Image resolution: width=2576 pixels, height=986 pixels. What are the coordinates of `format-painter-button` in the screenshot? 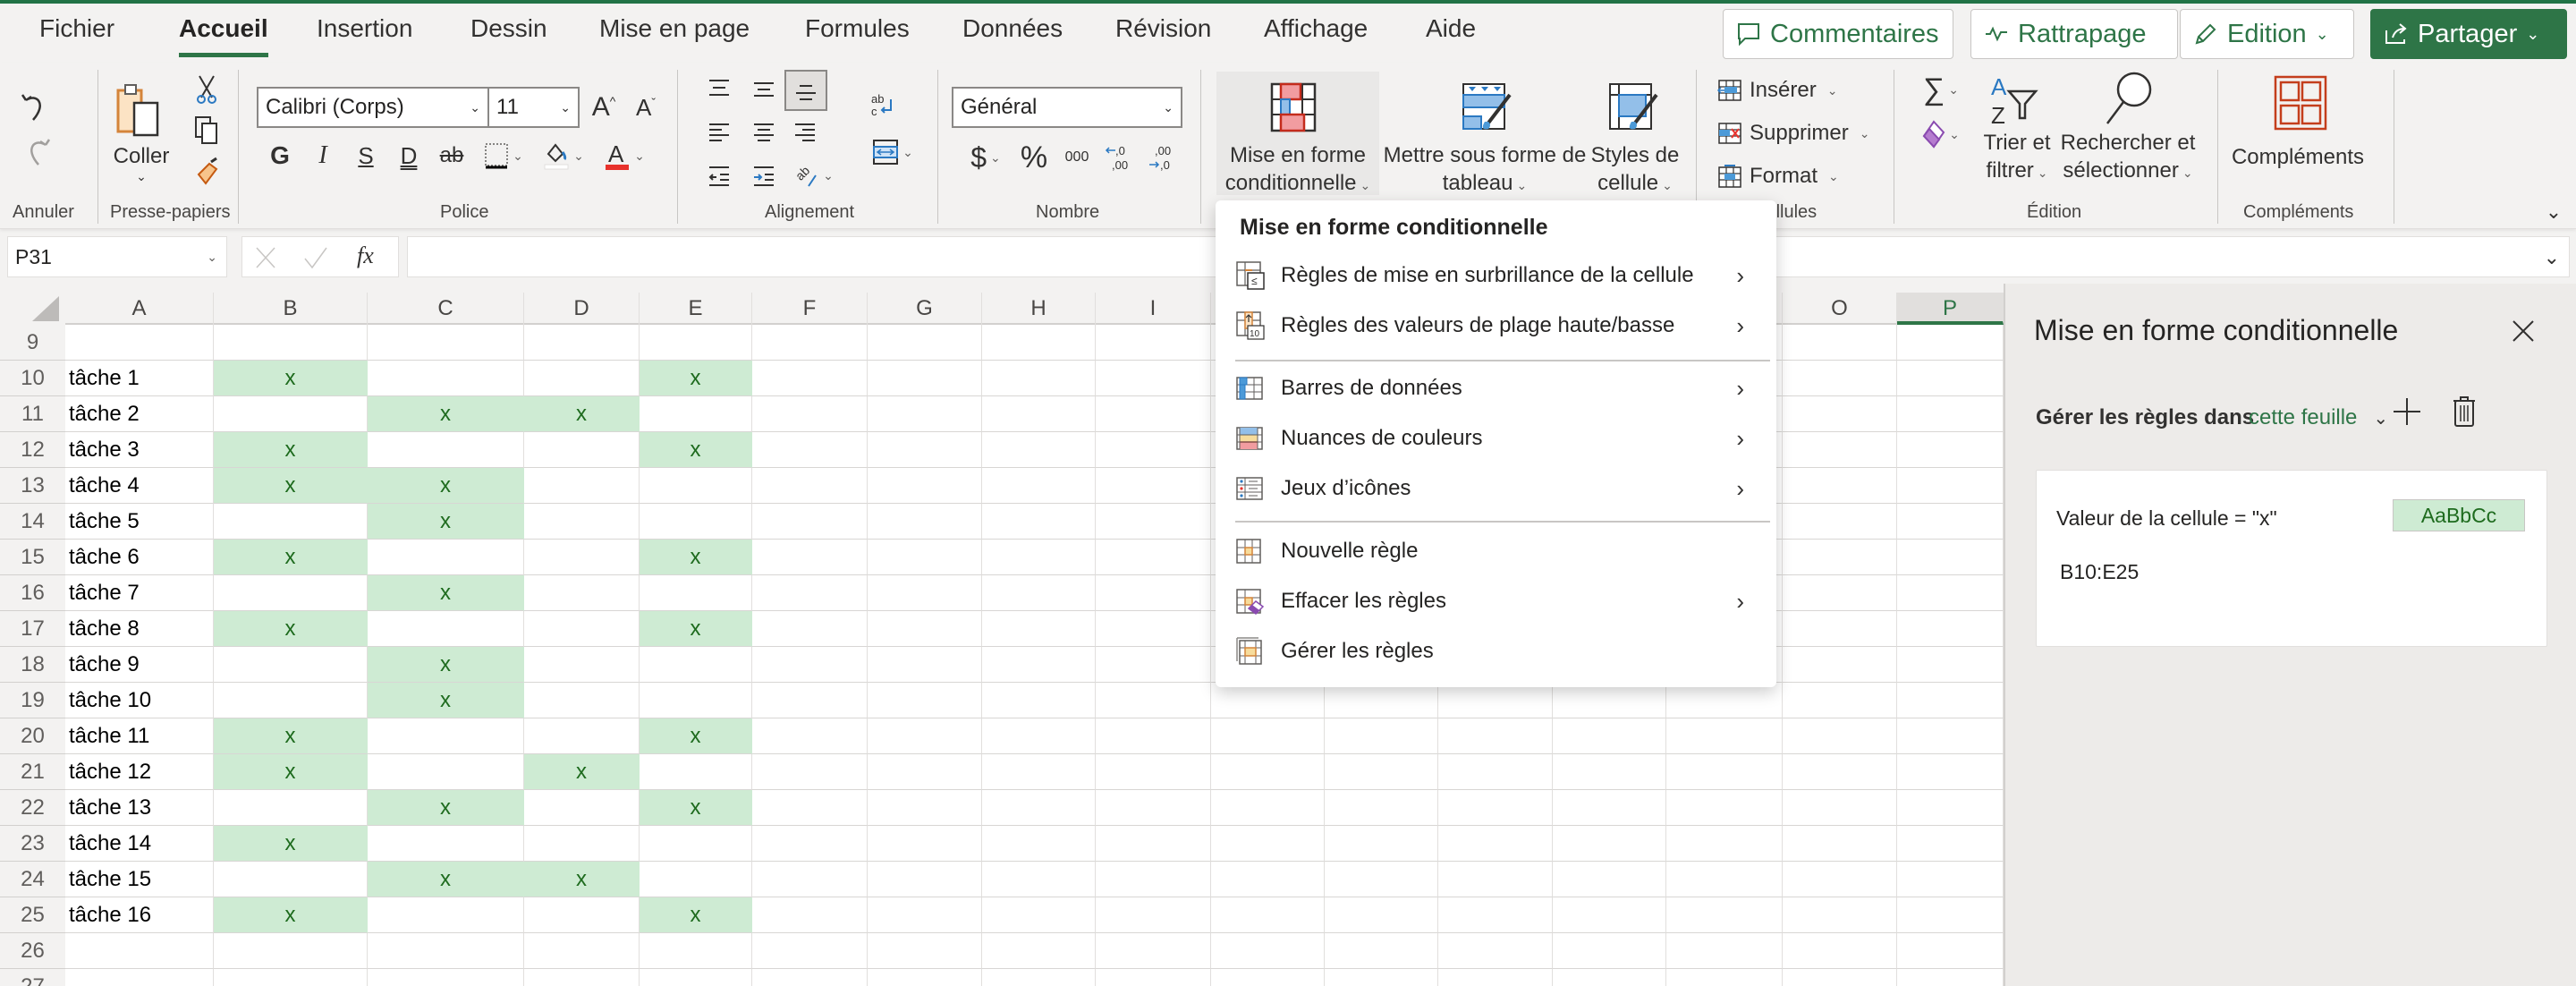 It's located at (206, 172).